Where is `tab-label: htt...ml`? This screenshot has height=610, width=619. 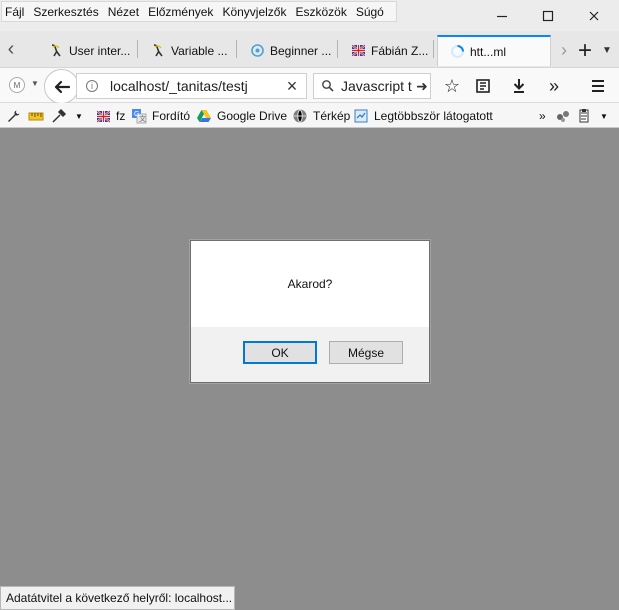
tab-label: htt...ml is located at coordinates (488, 51).